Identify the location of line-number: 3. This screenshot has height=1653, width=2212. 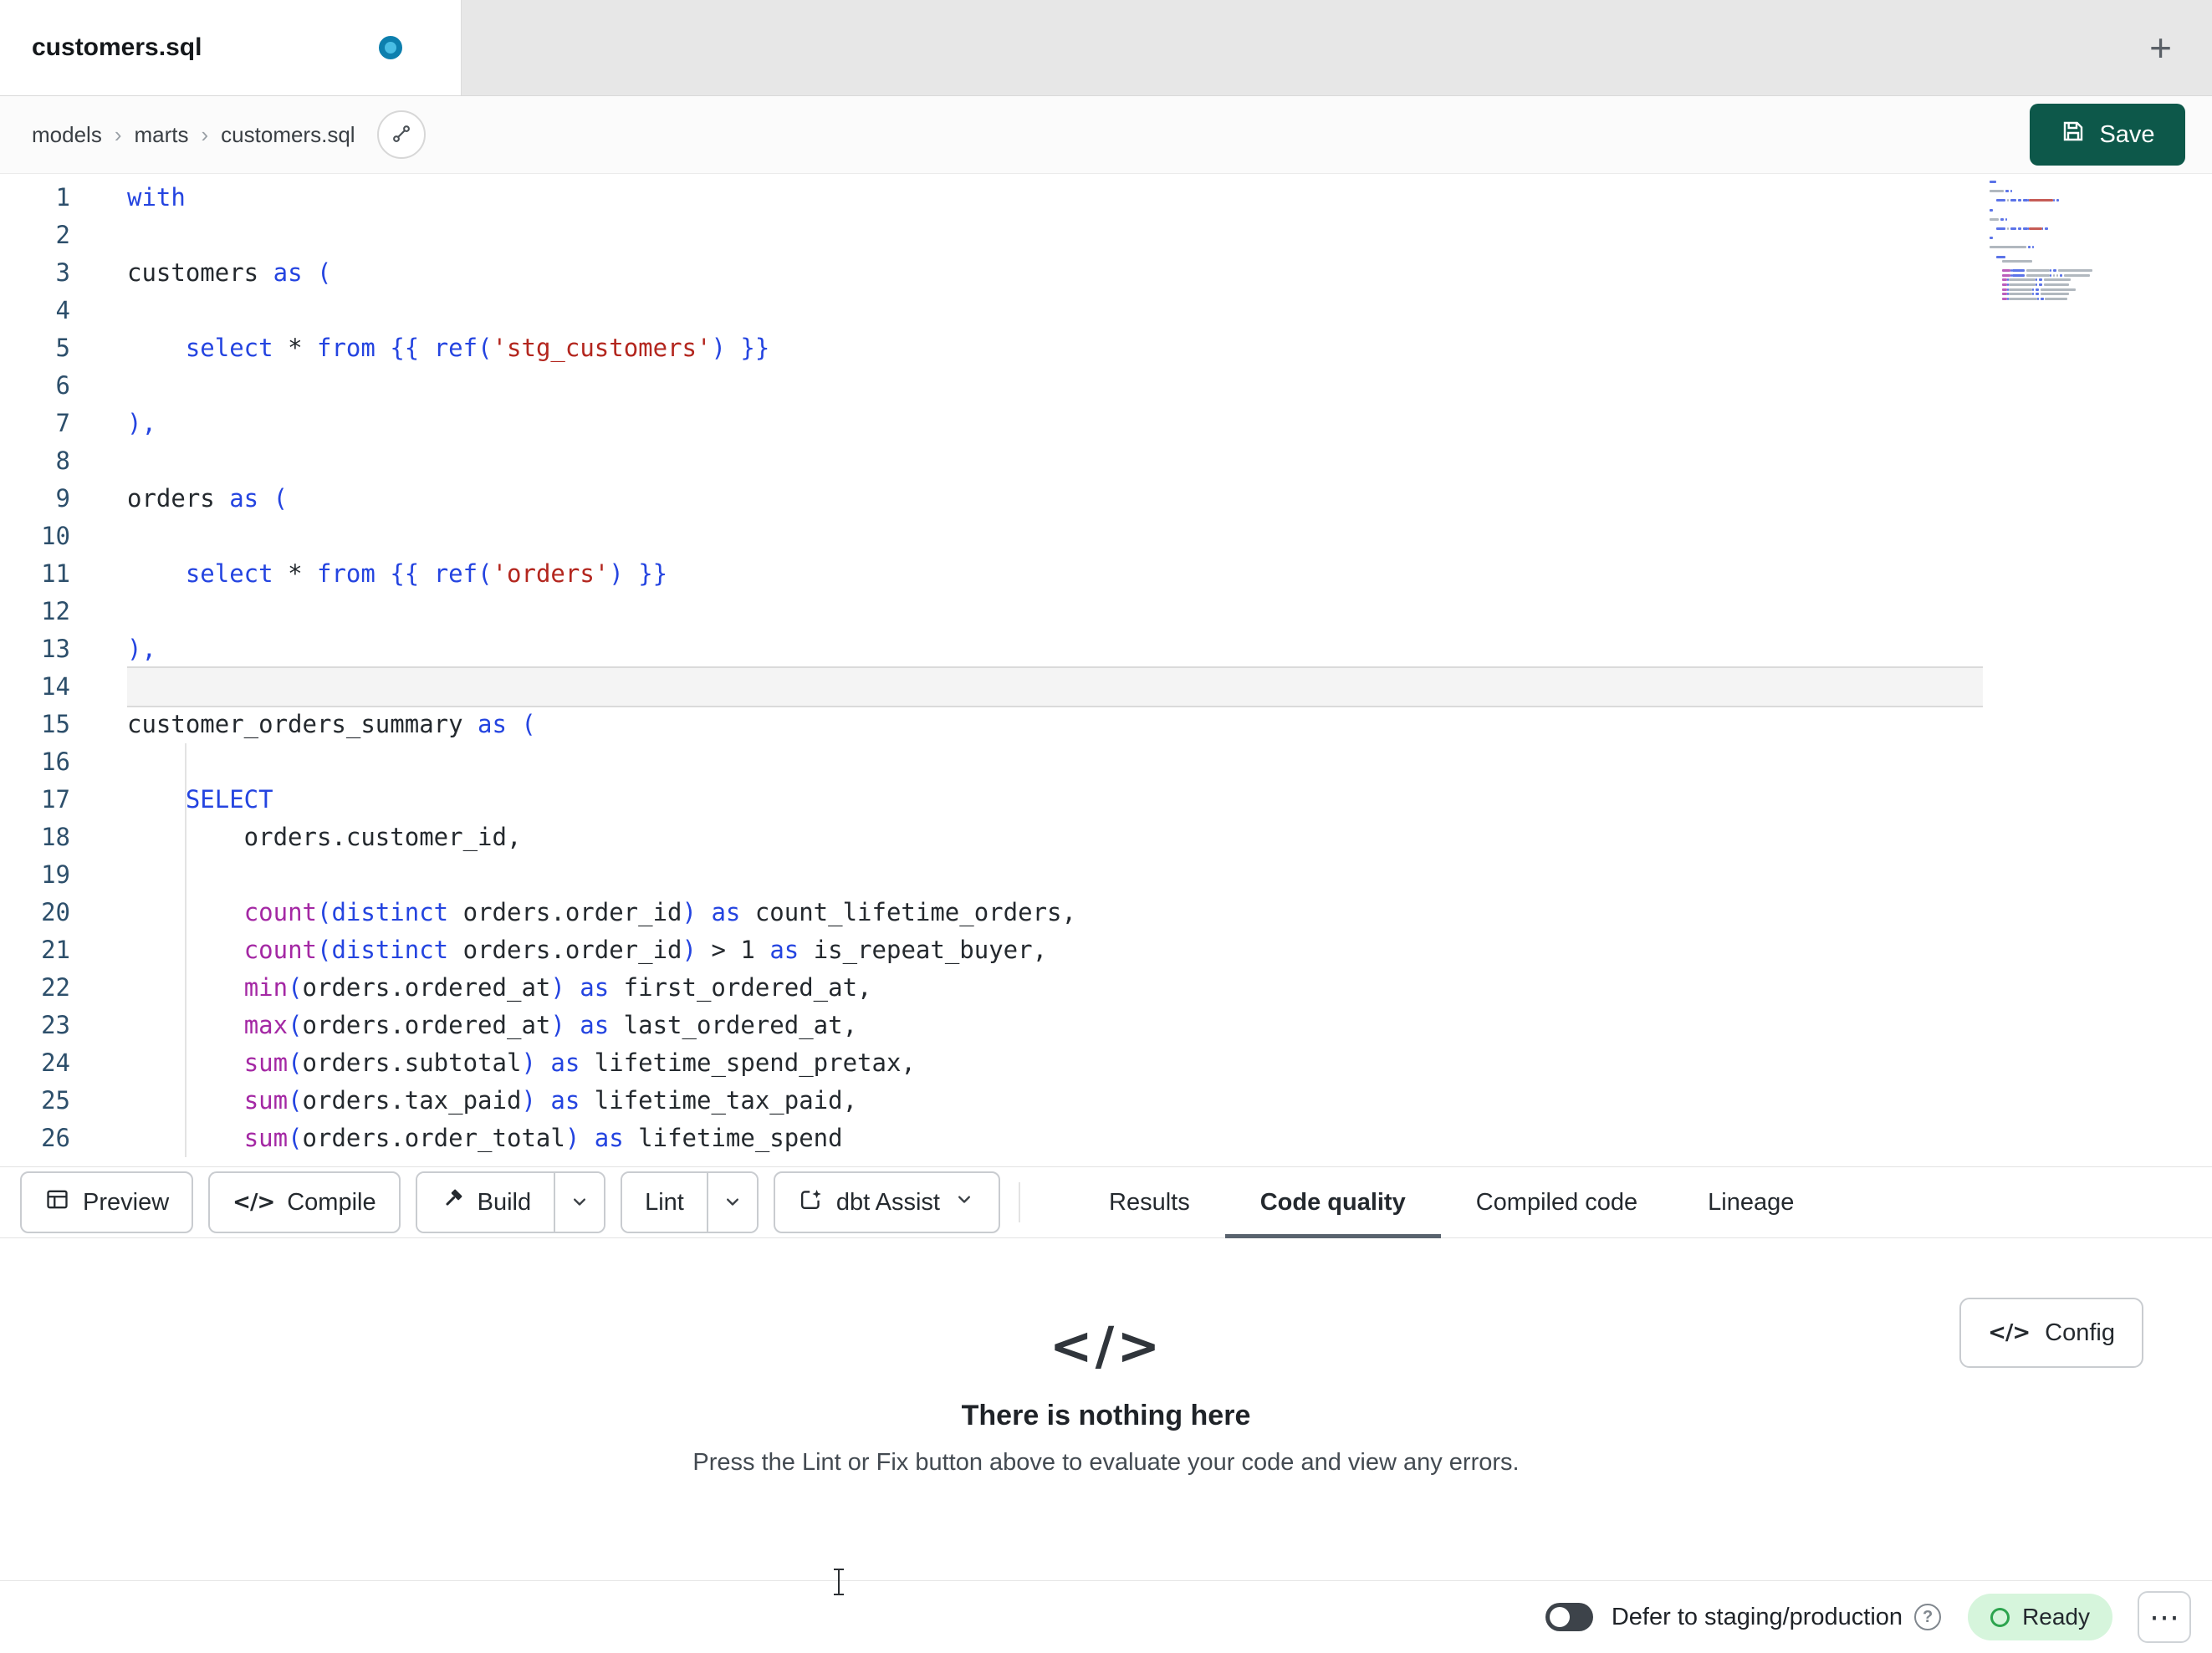
(35, 273).